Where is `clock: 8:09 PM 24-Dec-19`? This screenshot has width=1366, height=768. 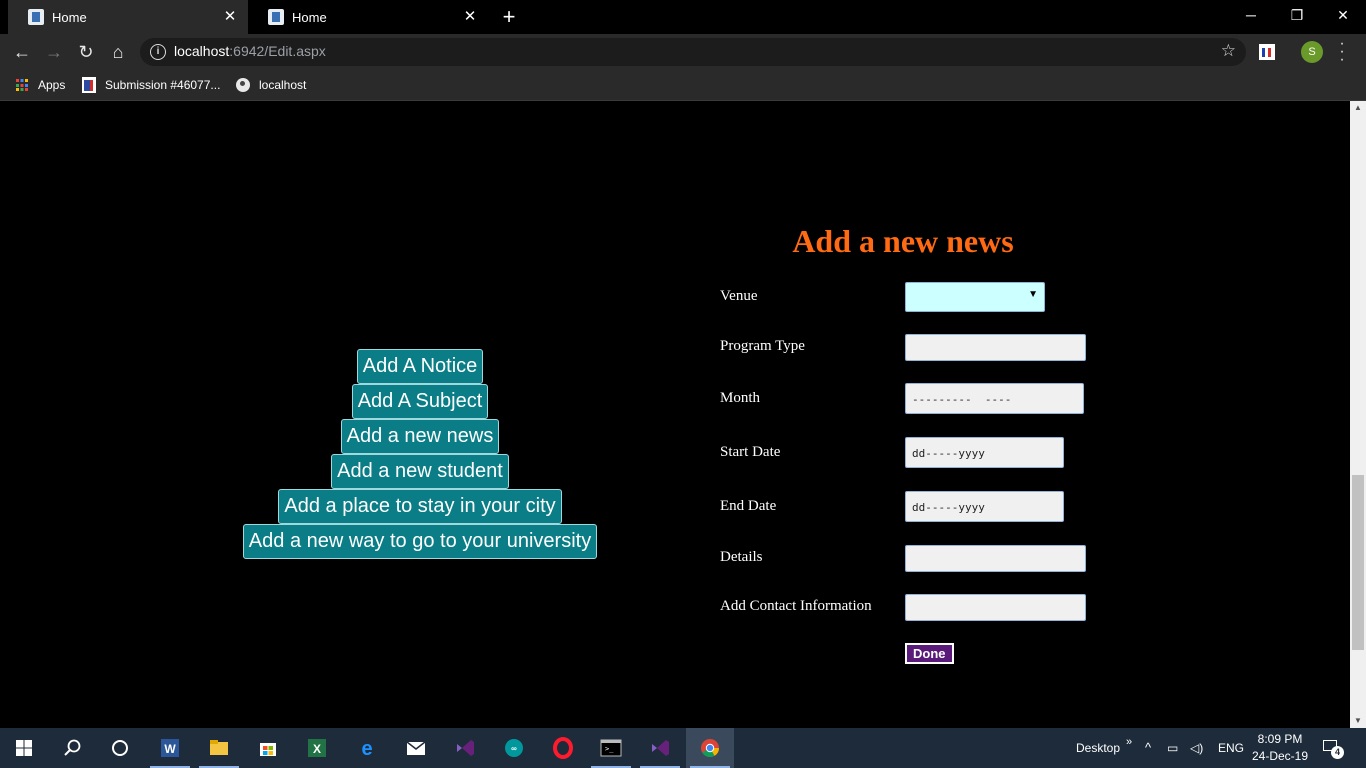
clock: 8:09 PM 24-Dec-19 is located at coordinates (1280, 748).